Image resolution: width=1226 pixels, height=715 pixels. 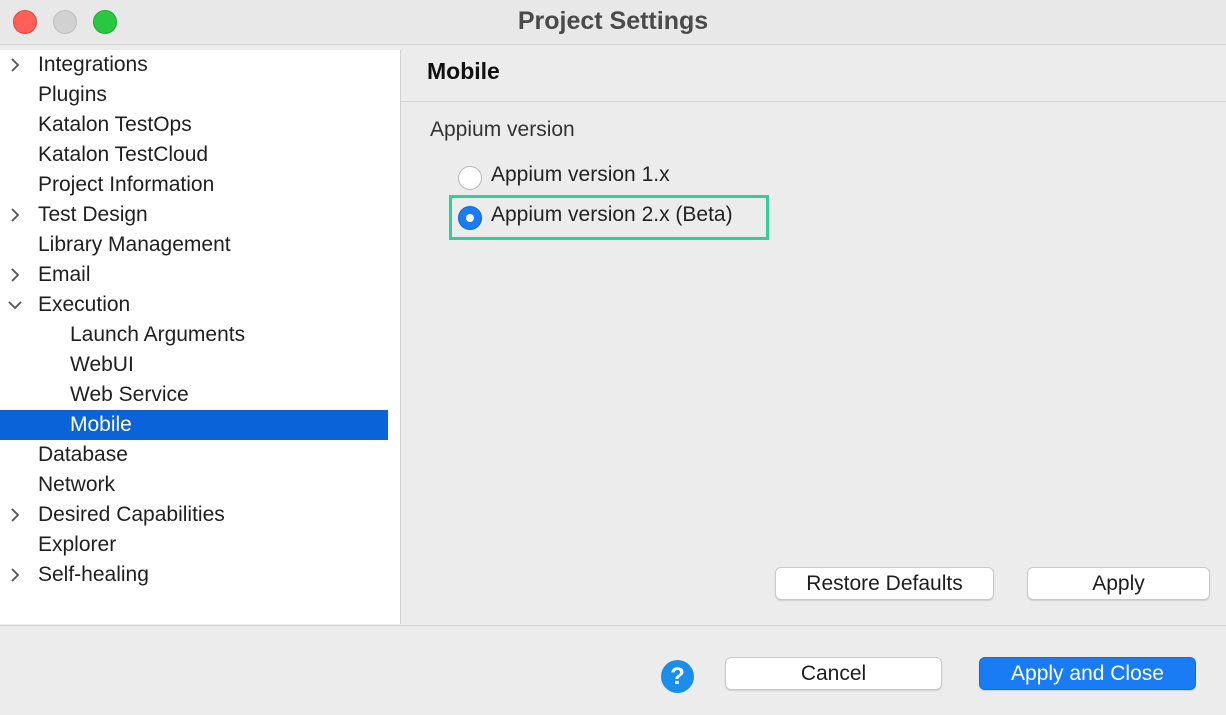 What do you see at coordinates (1087, 673) in the screenshot?
I see `apply-and-close-button: Apply and Close` at bounding box center [1087, 673].